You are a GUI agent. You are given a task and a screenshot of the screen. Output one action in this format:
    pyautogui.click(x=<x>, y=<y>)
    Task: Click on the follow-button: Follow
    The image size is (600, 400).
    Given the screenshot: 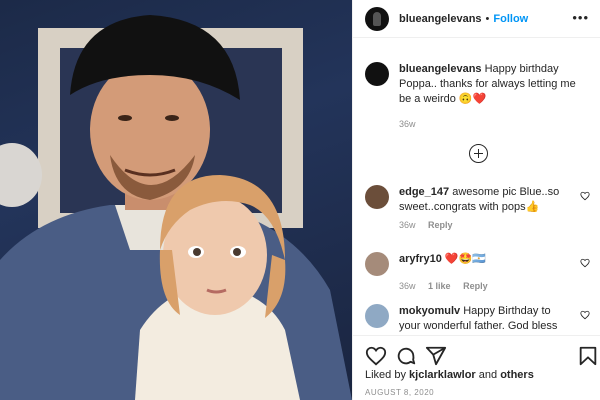 What is the action you would take?
    pyautogui.click(x=510, y=19)
    